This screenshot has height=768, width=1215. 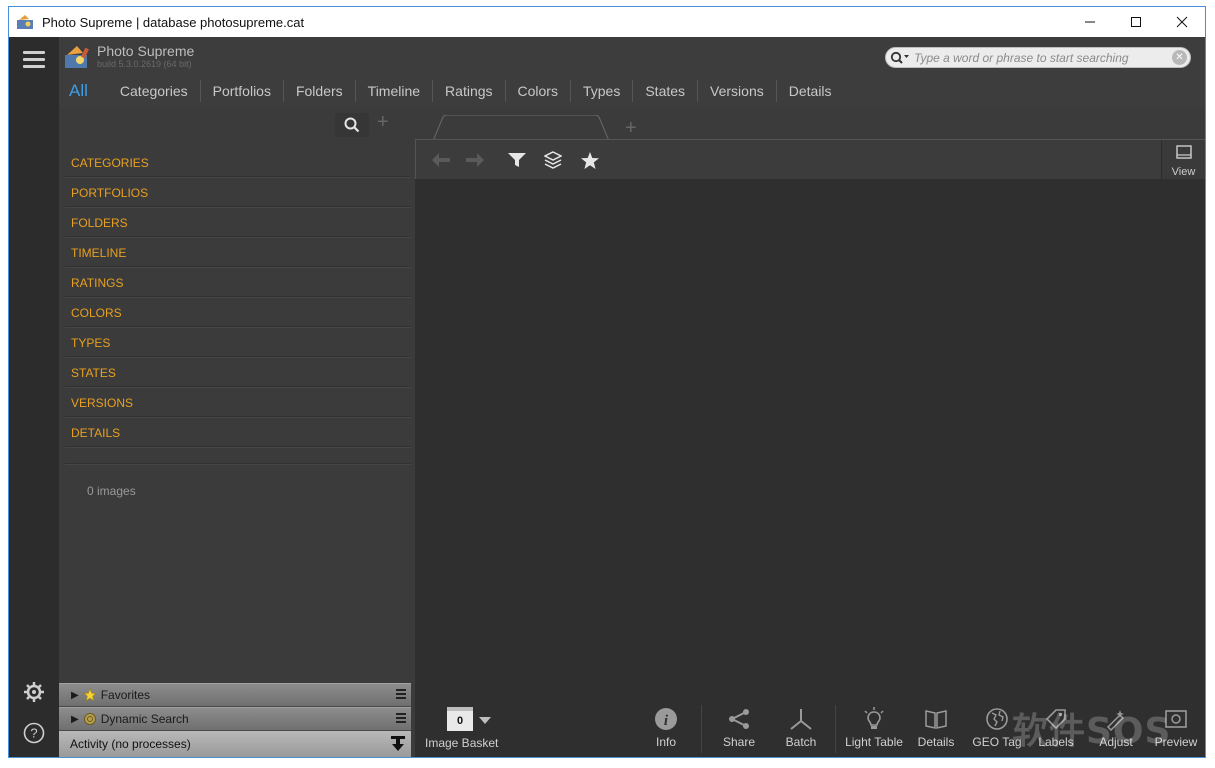 I want to click on tab-all: All, so click(x=88, y=91).